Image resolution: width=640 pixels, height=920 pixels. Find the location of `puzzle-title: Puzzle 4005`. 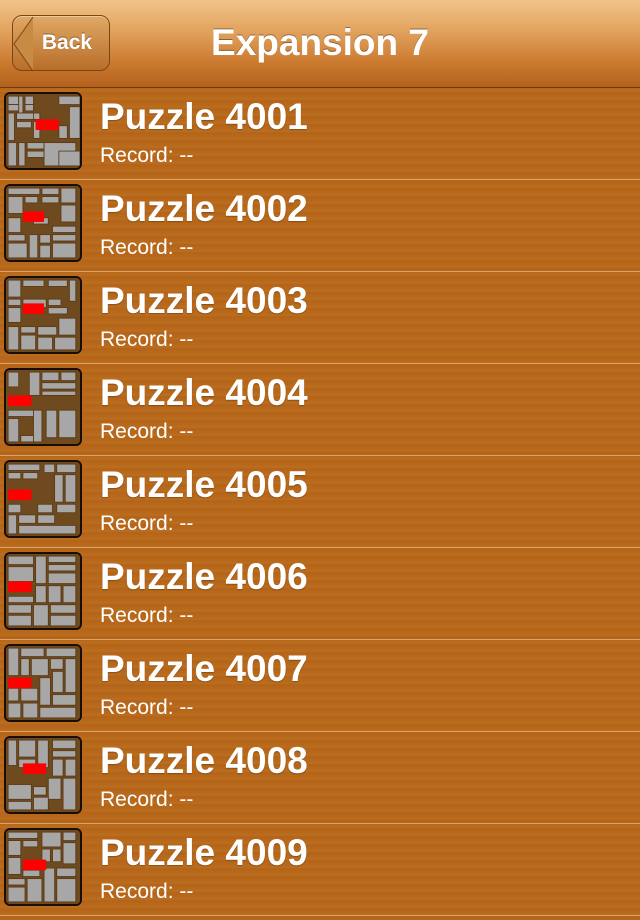

puzzle-title: Puzzle 4005 is located at coordinates (204, 484).